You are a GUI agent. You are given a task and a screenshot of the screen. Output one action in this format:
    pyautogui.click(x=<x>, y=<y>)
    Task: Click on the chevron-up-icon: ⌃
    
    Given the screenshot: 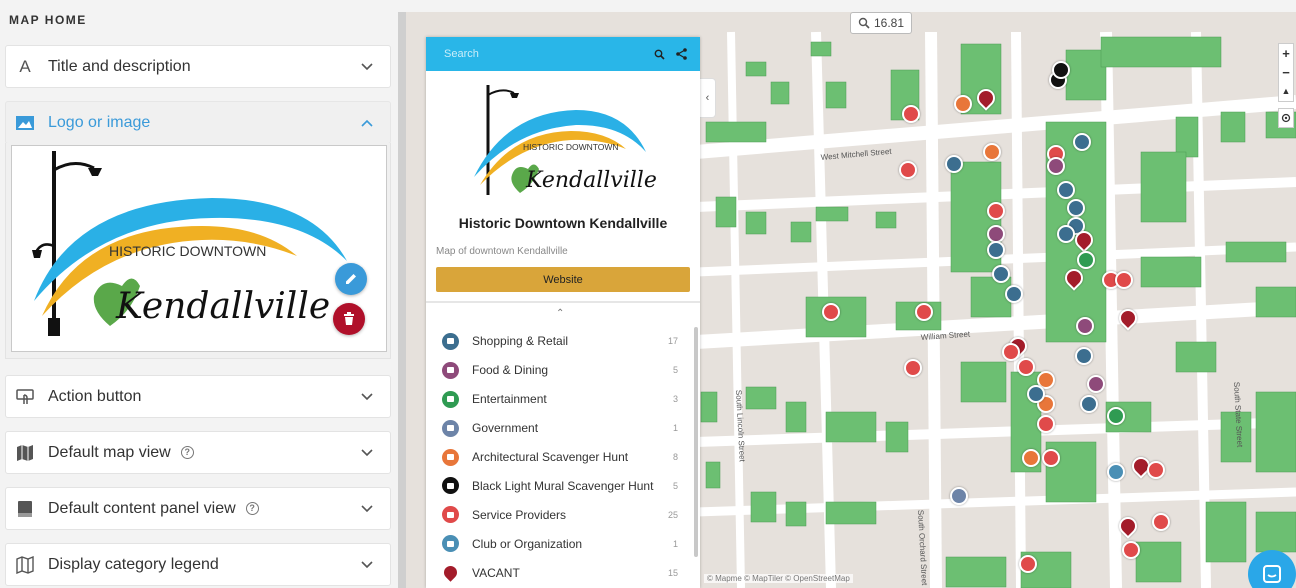 What is the action you would take?
    pyautogui.click(x=560, y=313)
    